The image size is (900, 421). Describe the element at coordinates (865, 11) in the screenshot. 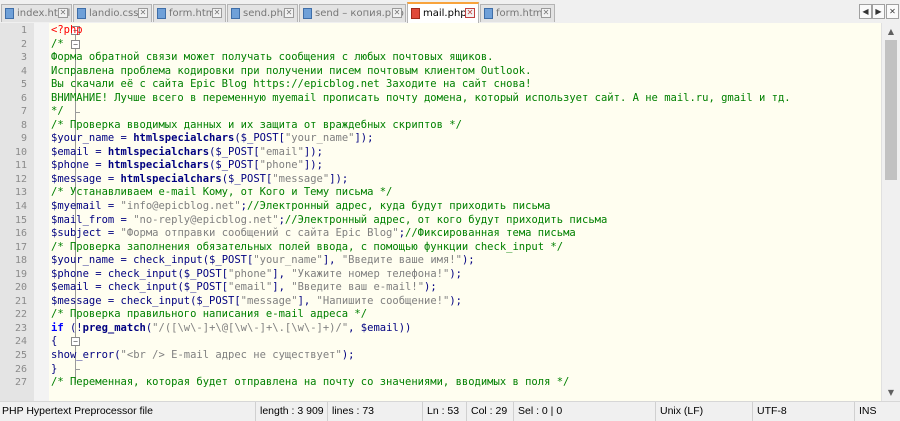

I see `tab-scroll-left-button: ◀` at that location.